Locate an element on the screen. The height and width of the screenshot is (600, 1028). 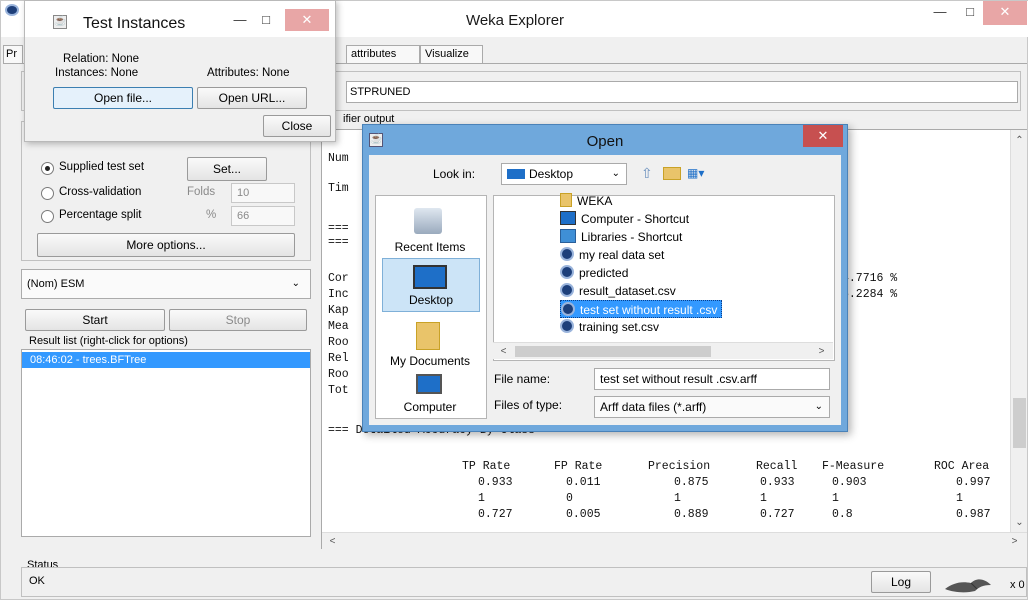
tab-select-attributes: attributes is located at coordinates (383, 54).